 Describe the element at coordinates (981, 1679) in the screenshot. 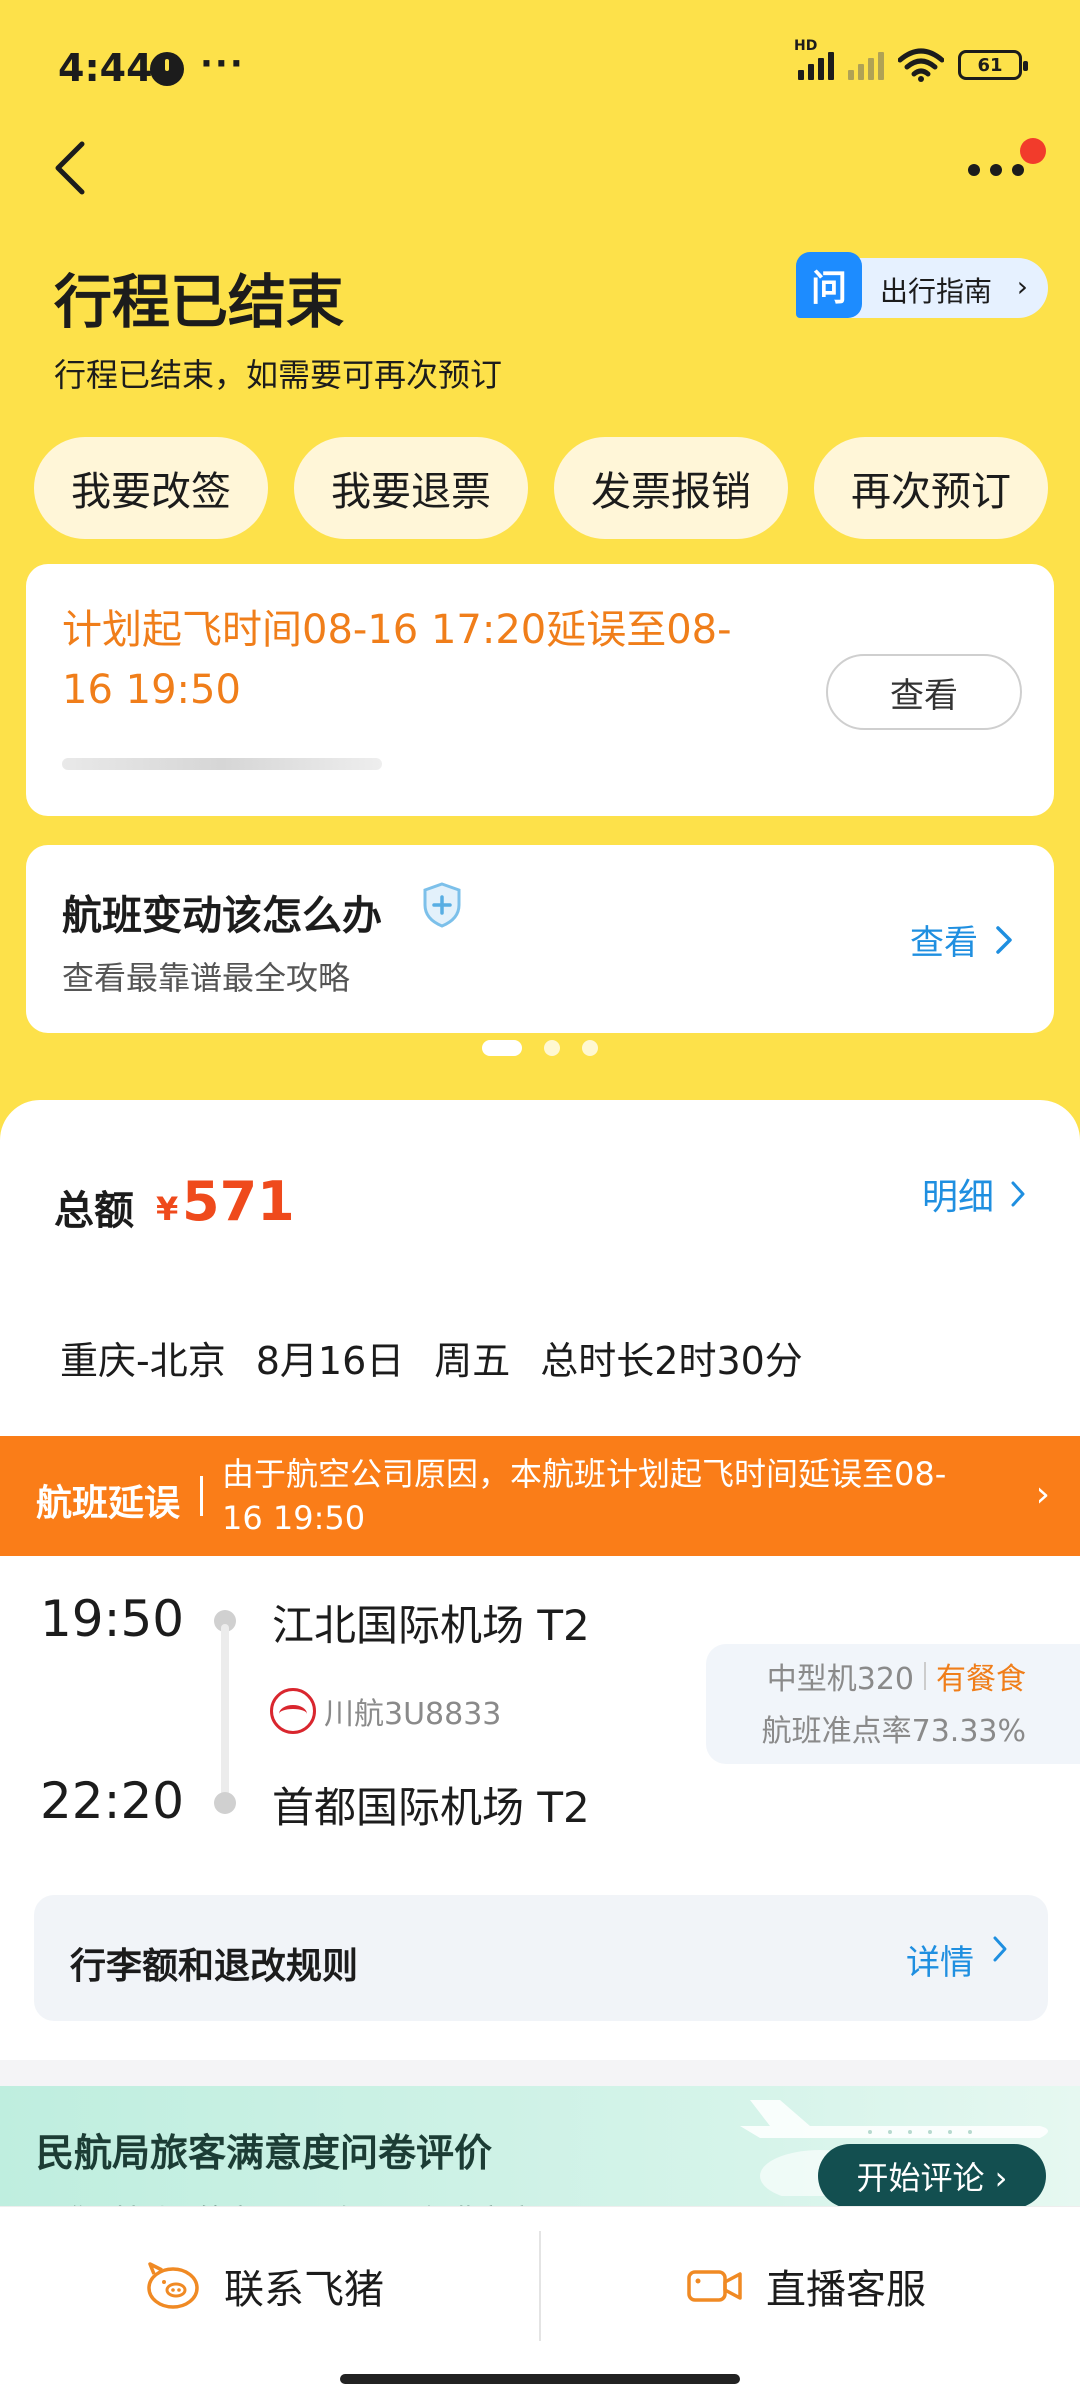

I see `meal-info: 有餐食` at that location.